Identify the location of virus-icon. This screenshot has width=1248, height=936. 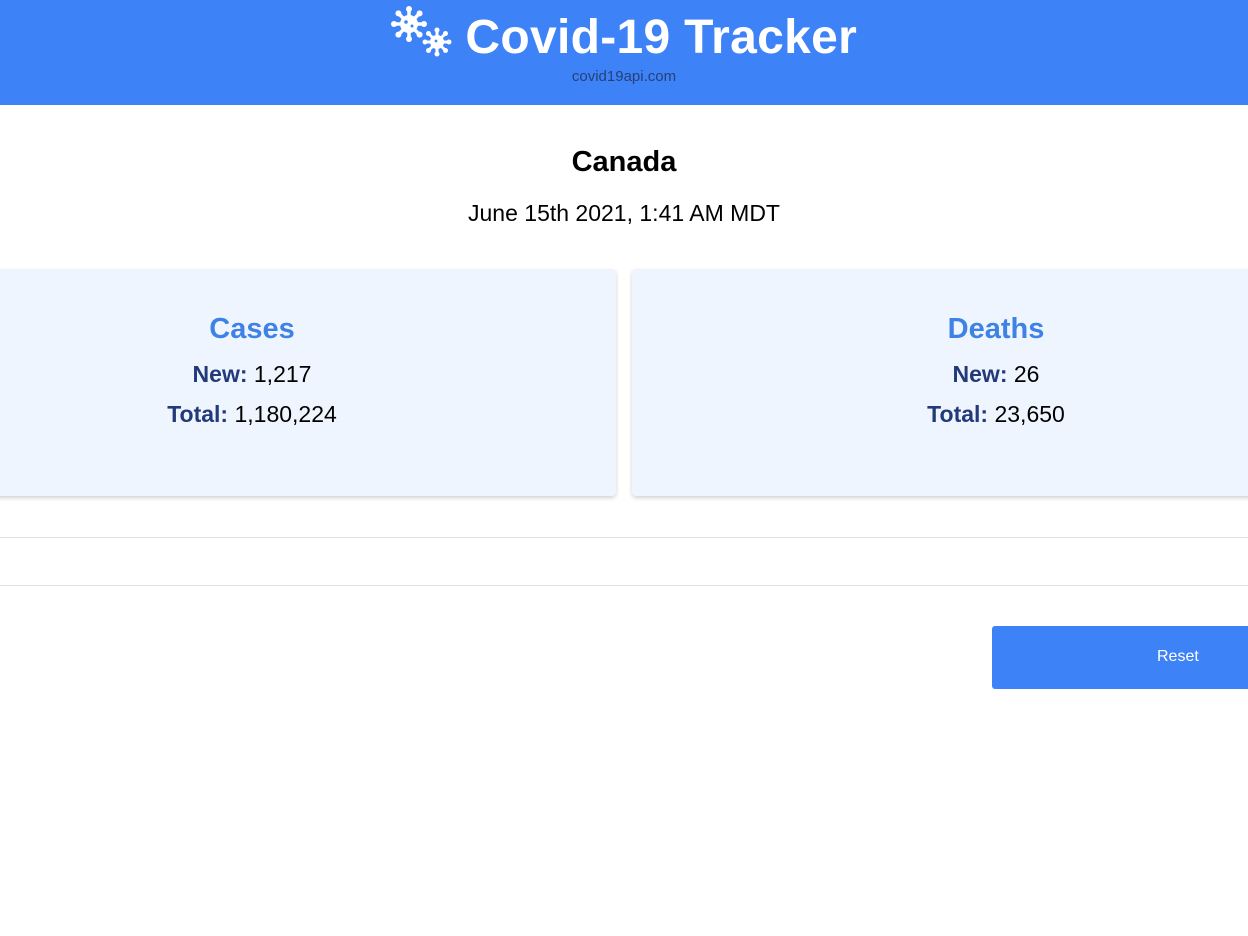
(421, 30).